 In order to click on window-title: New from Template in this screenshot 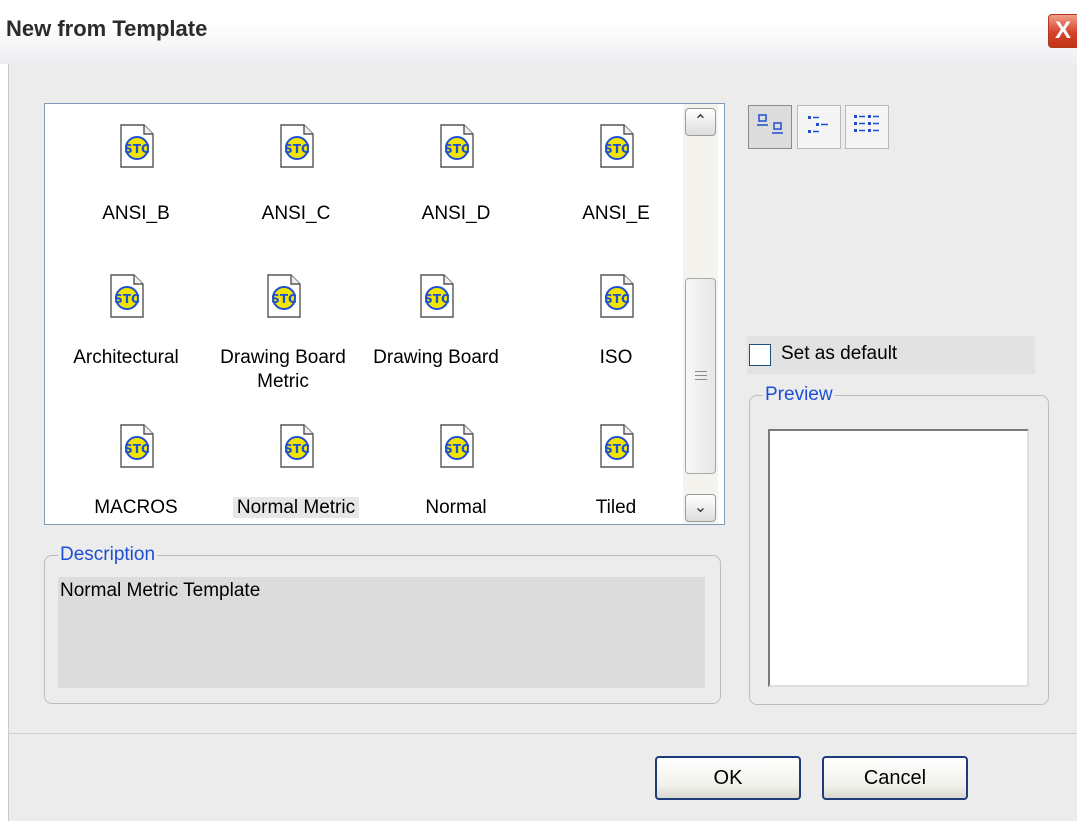, I will do `click(107, 28)`.